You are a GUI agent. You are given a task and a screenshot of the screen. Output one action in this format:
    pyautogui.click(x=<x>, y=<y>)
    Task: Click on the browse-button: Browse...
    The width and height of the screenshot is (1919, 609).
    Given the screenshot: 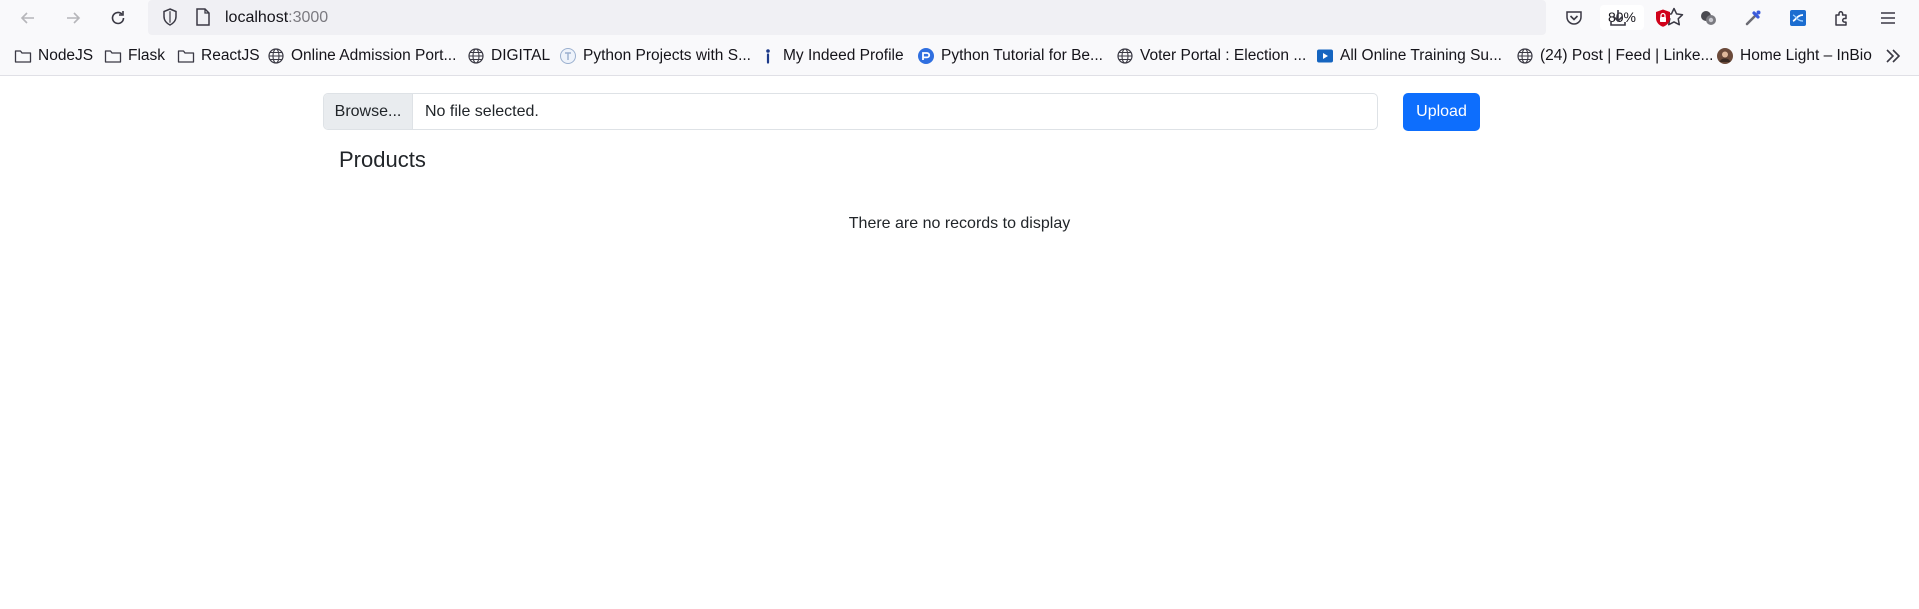 What is the action you would take?
    pyautogui.click(x=368, y=111)
    